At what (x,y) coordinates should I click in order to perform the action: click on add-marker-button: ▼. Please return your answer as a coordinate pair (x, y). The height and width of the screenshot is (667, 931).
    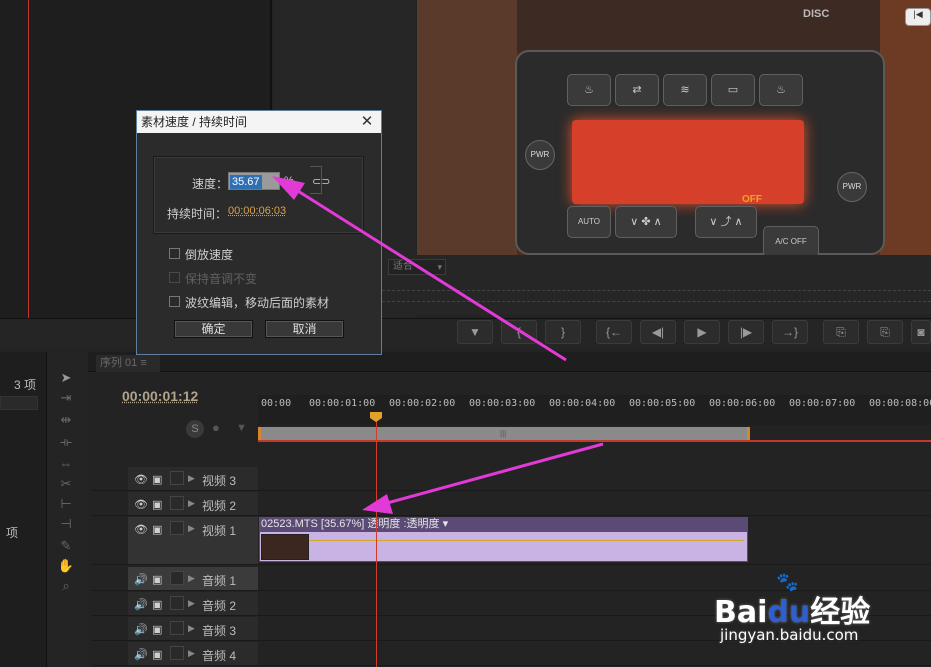
    Looking at the image, I should click on (475, 332).